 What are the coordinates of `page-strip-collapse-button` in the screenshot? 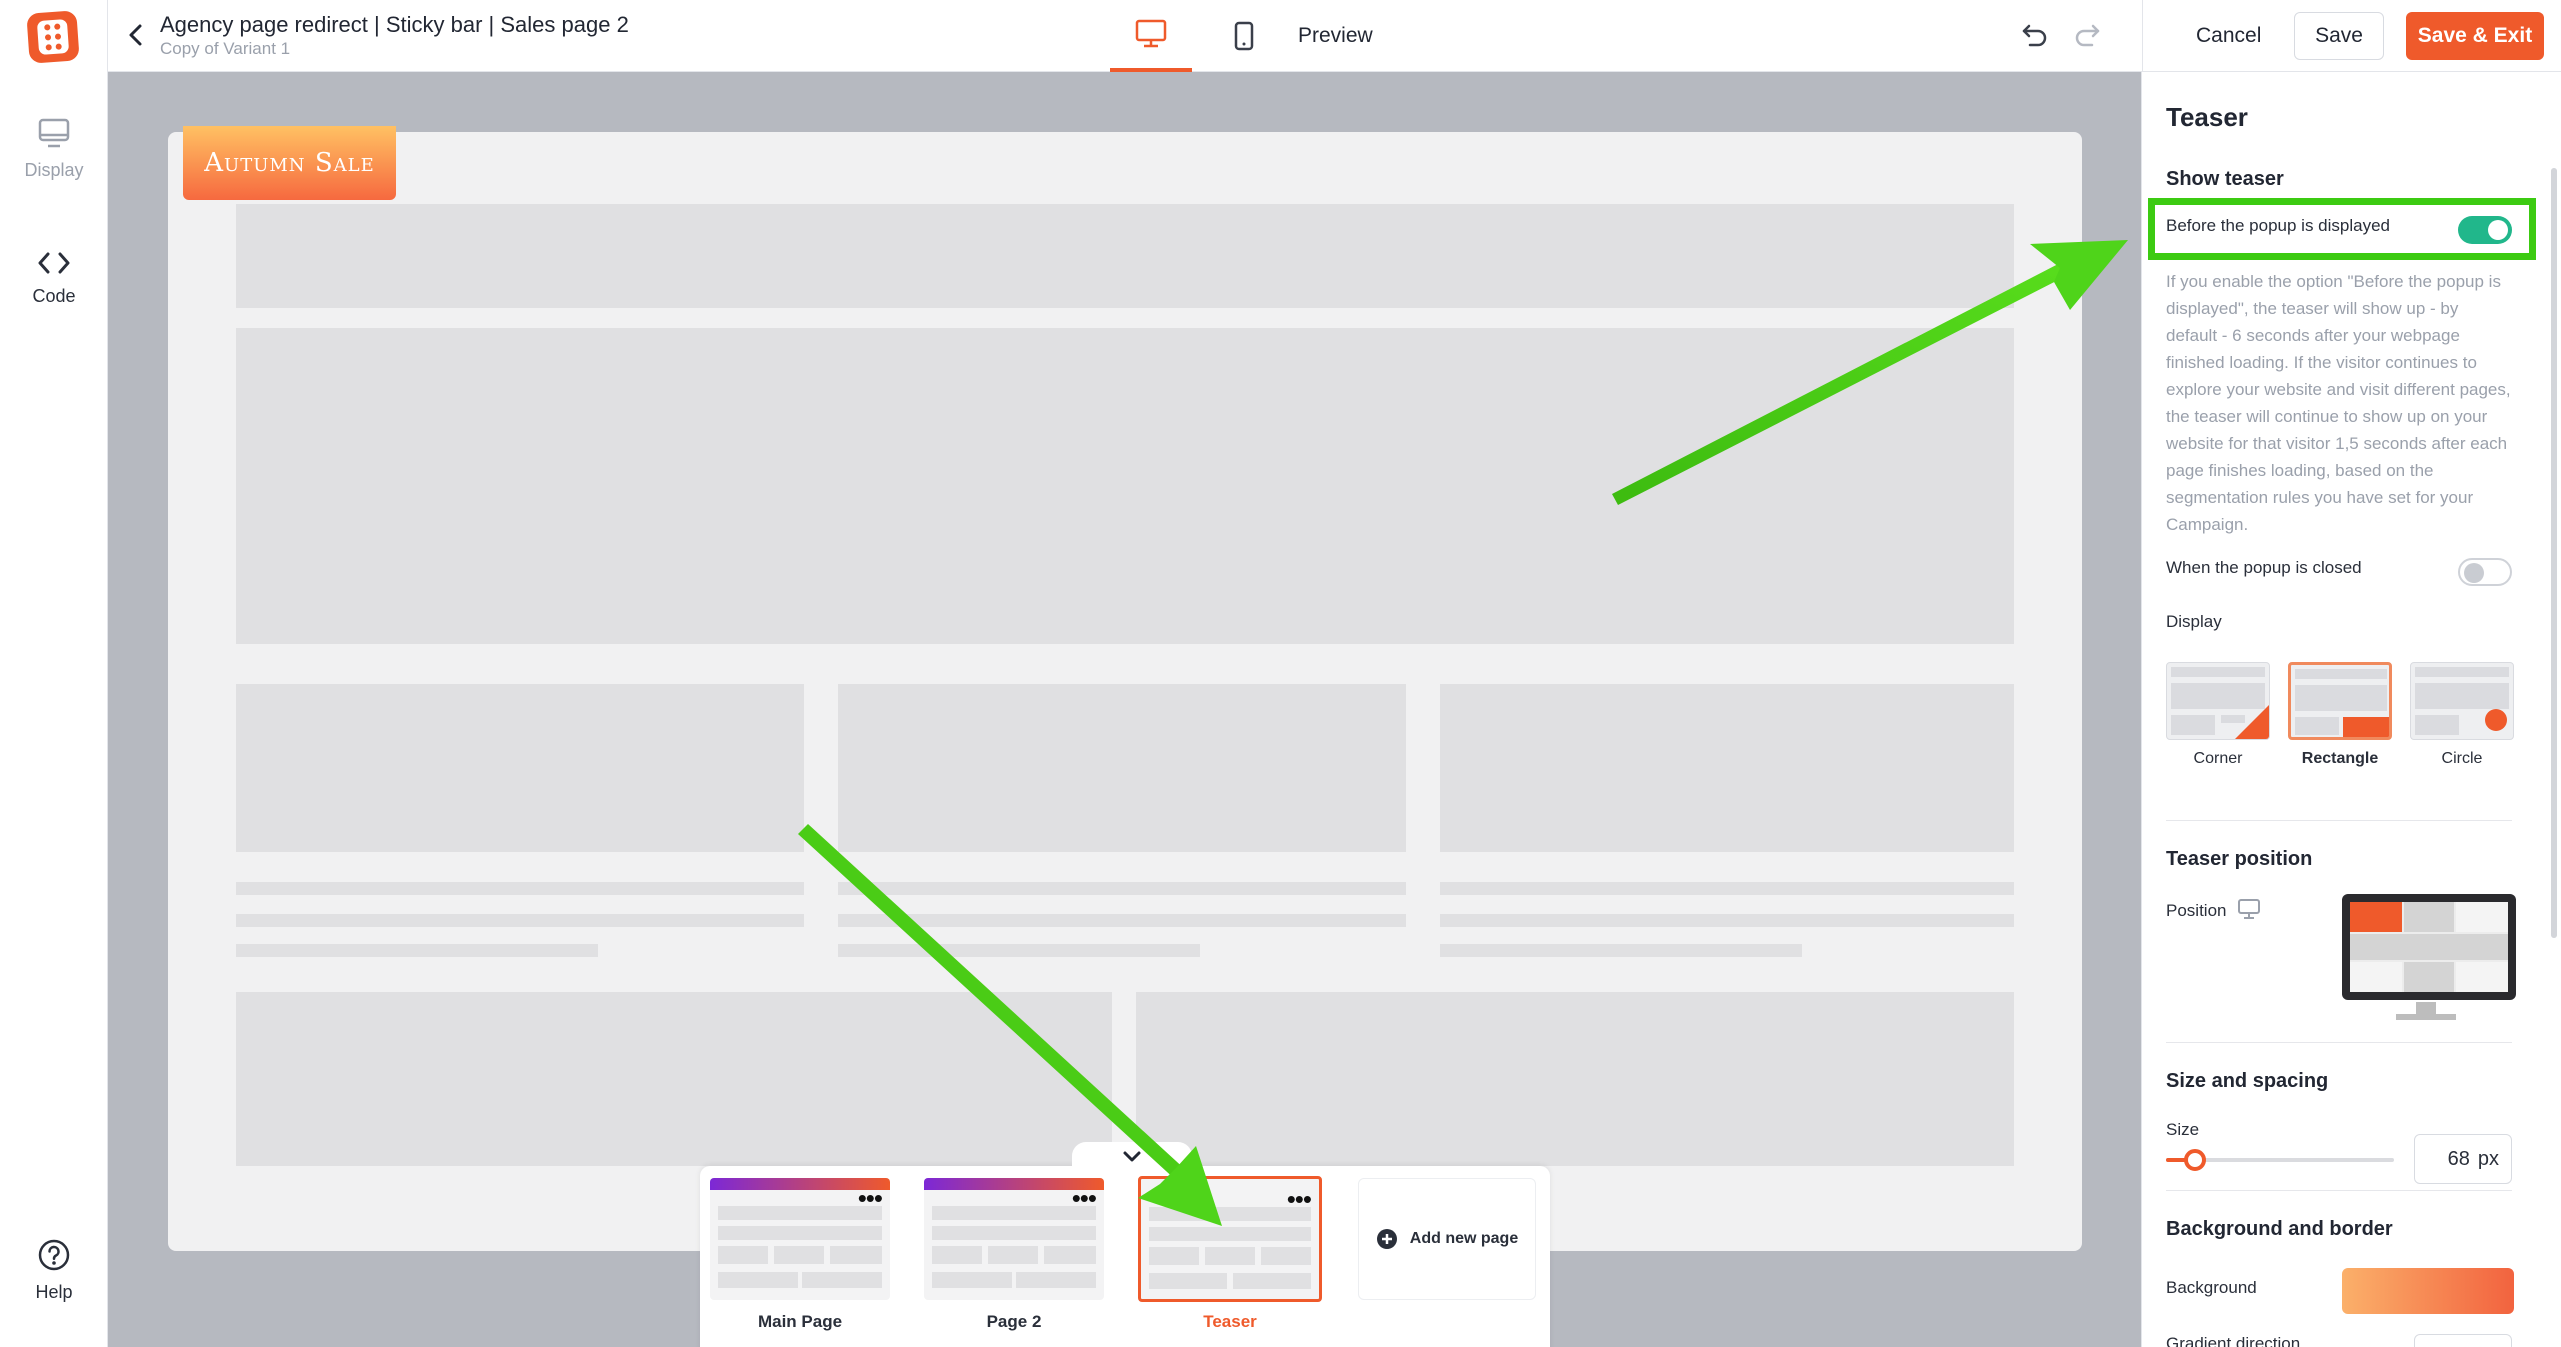 It's located at (1132, 1157).